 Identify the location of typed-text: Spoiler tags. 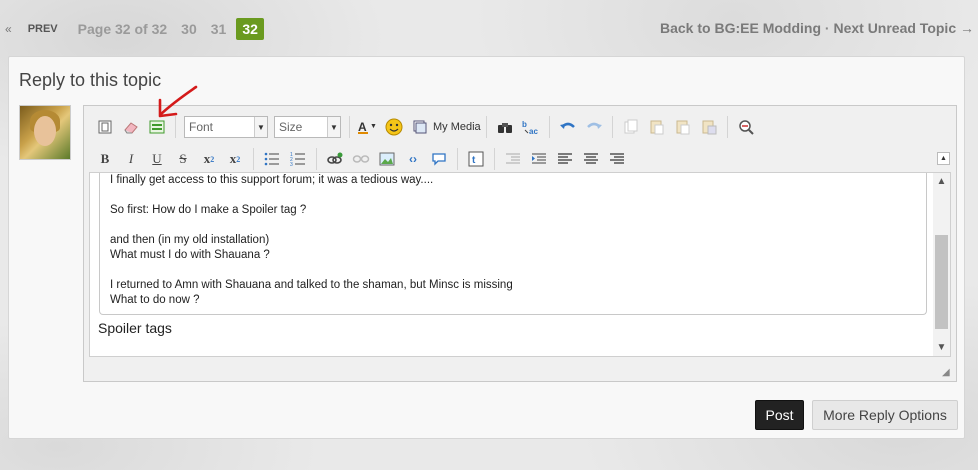
(135, 328).